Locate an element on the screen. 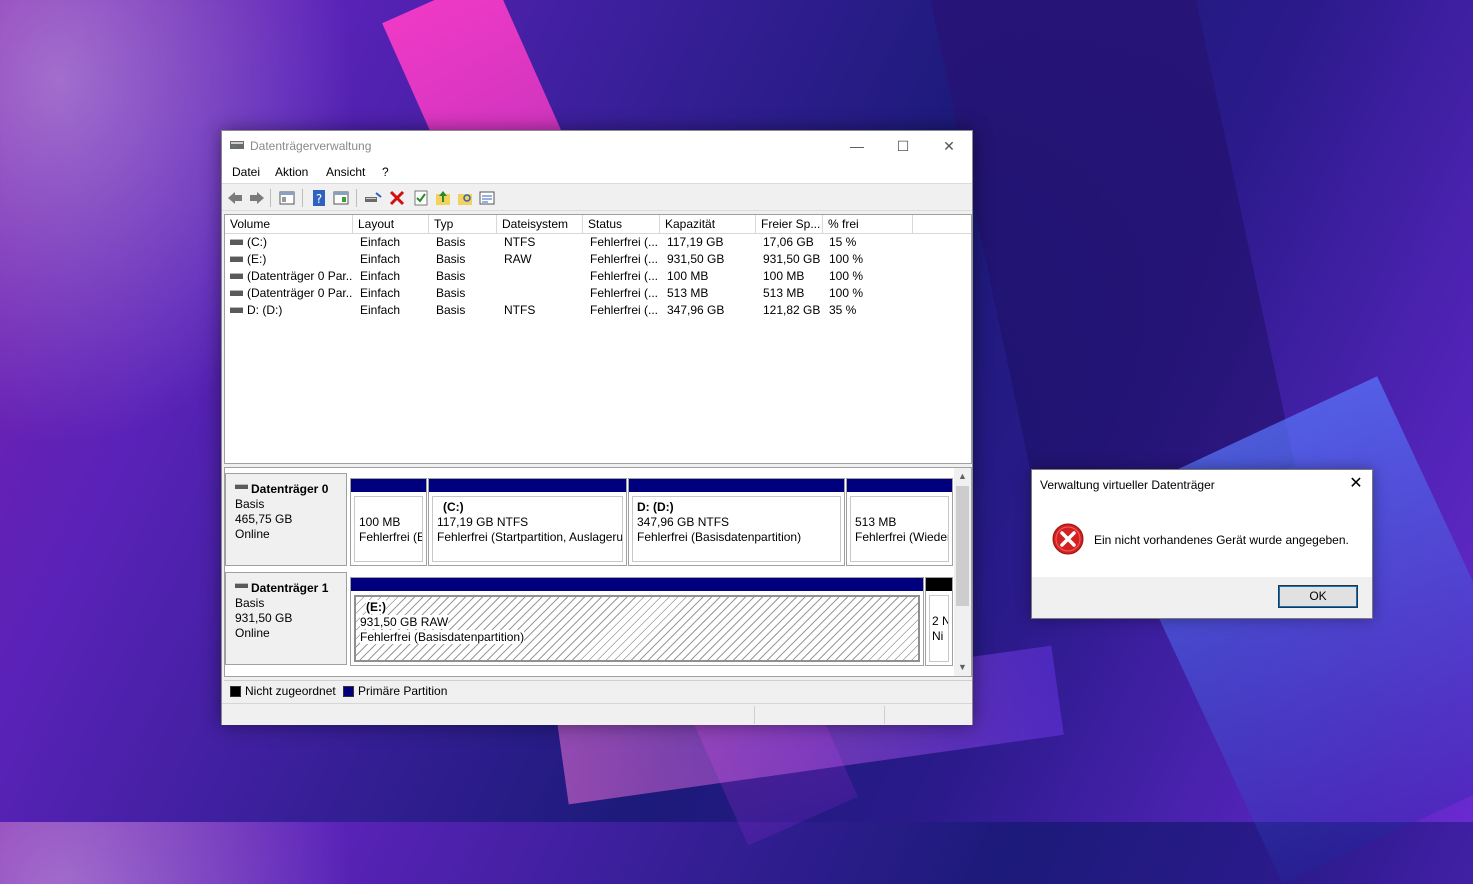 This screenshot has width=1473, height=884. capacity-cell: 100 MB is located at coordinates (688, 276).